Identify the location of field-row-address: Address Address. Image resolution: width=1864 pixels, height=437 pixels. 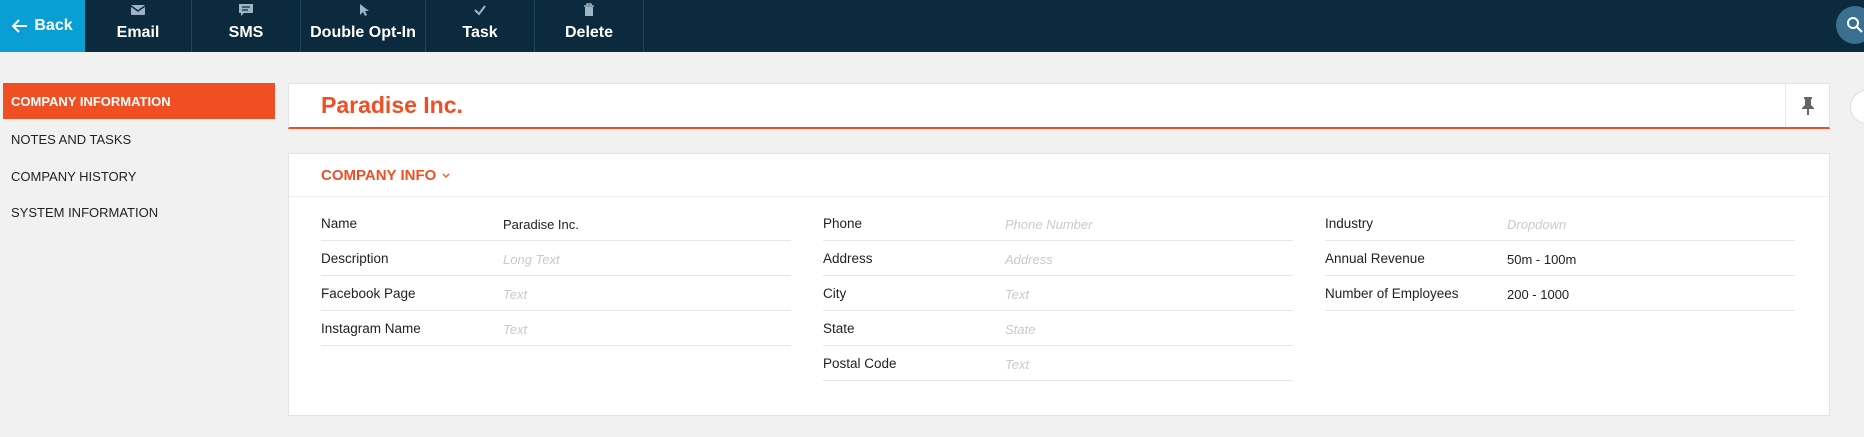
(1058, 258).